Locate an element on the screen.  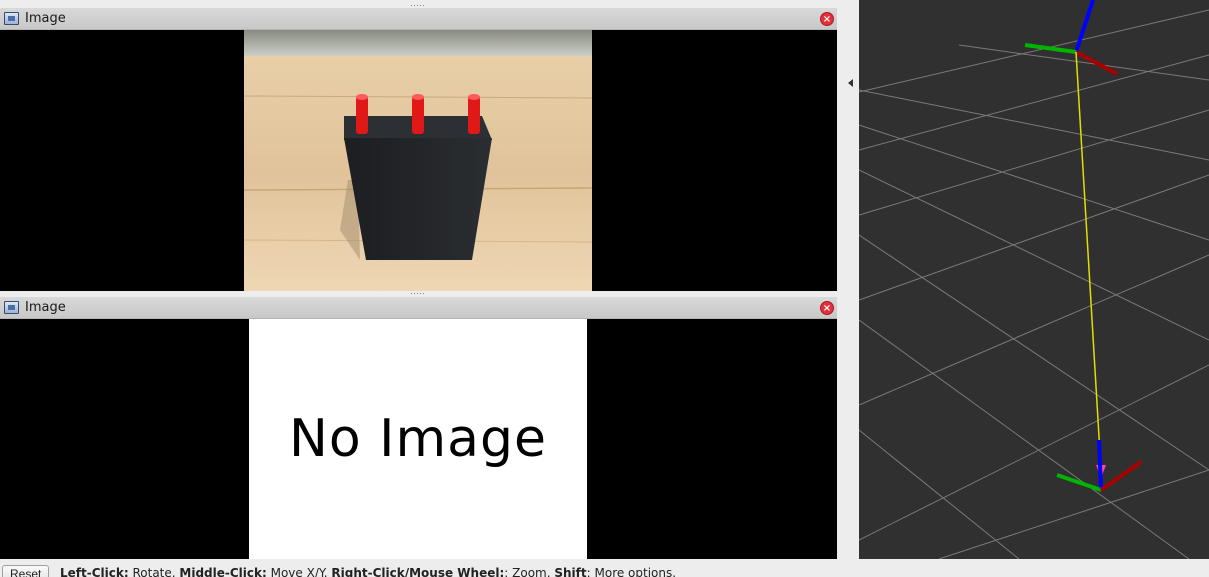
hint-value: : More options. is located at coordinates (631, 571).